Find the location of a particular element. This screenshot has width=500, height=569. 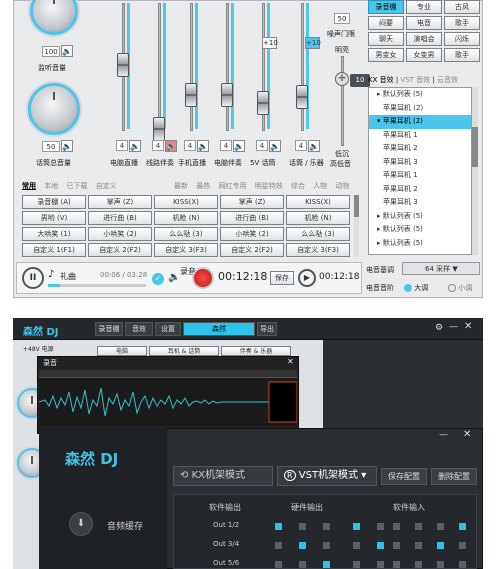

toolbar-button: 森然 is located at coordinates (219, 329).